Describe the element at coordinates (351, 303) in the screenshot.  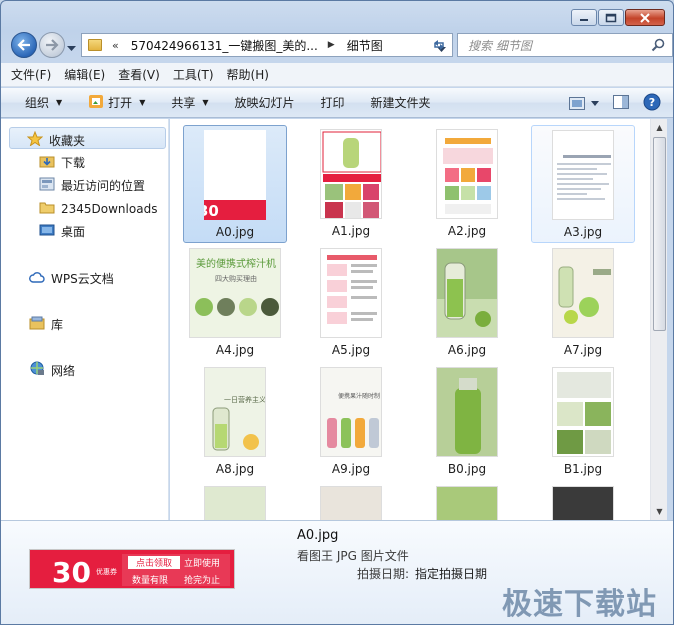
I see `file-item-a5: A5.jpg` at that location.